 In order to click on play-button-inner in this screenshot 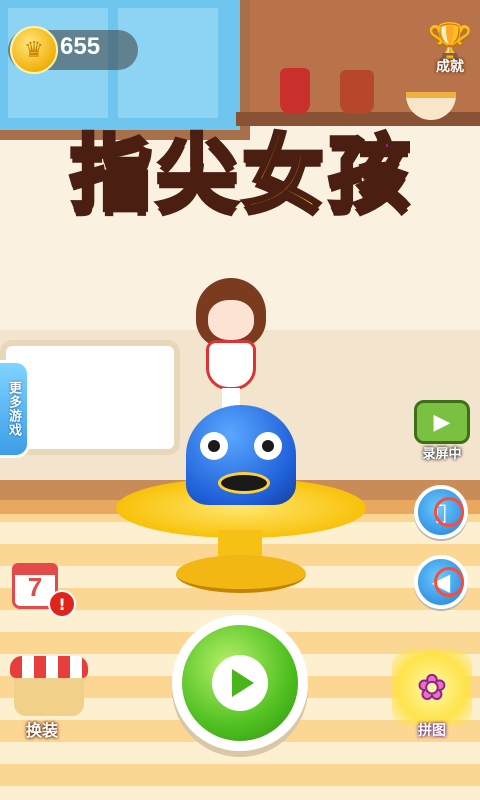, I will do `click(240, 683)`.